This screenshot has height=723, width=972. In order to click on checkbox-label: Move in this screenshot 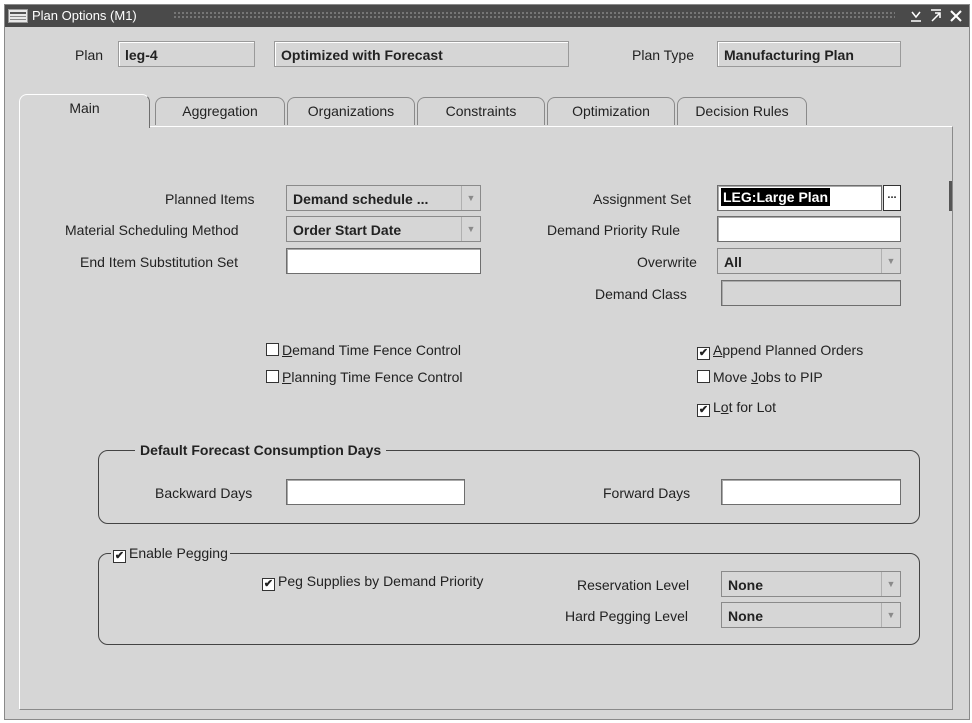, I will do `click(732, 377)`.